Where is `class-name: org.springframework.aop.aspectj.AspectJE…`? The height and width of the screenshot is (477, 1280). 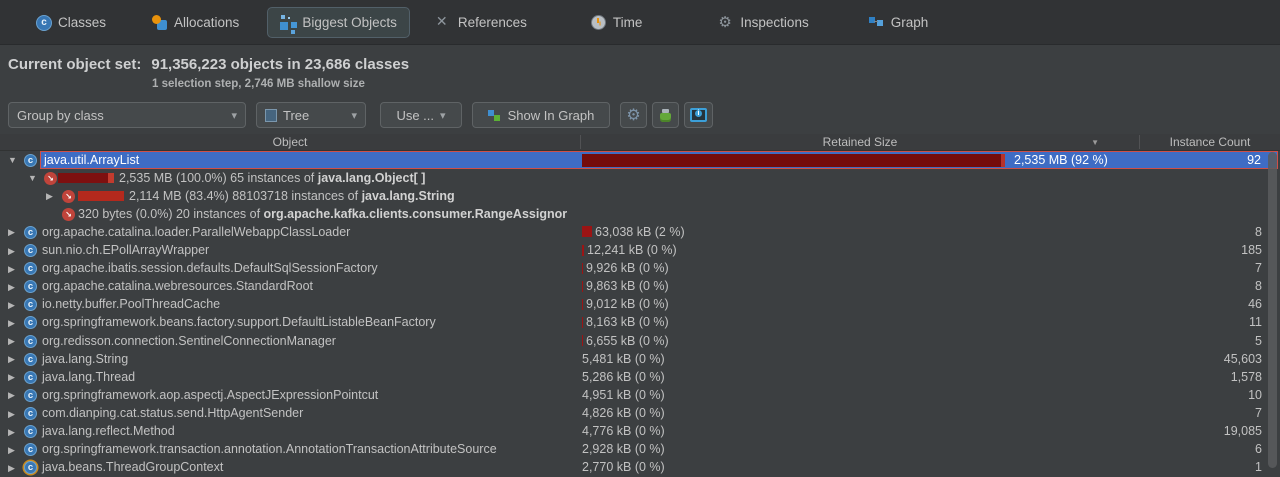 class-name: org.springframework.aop.aspectj.AspectJE… is located at coordinates (210, 394).